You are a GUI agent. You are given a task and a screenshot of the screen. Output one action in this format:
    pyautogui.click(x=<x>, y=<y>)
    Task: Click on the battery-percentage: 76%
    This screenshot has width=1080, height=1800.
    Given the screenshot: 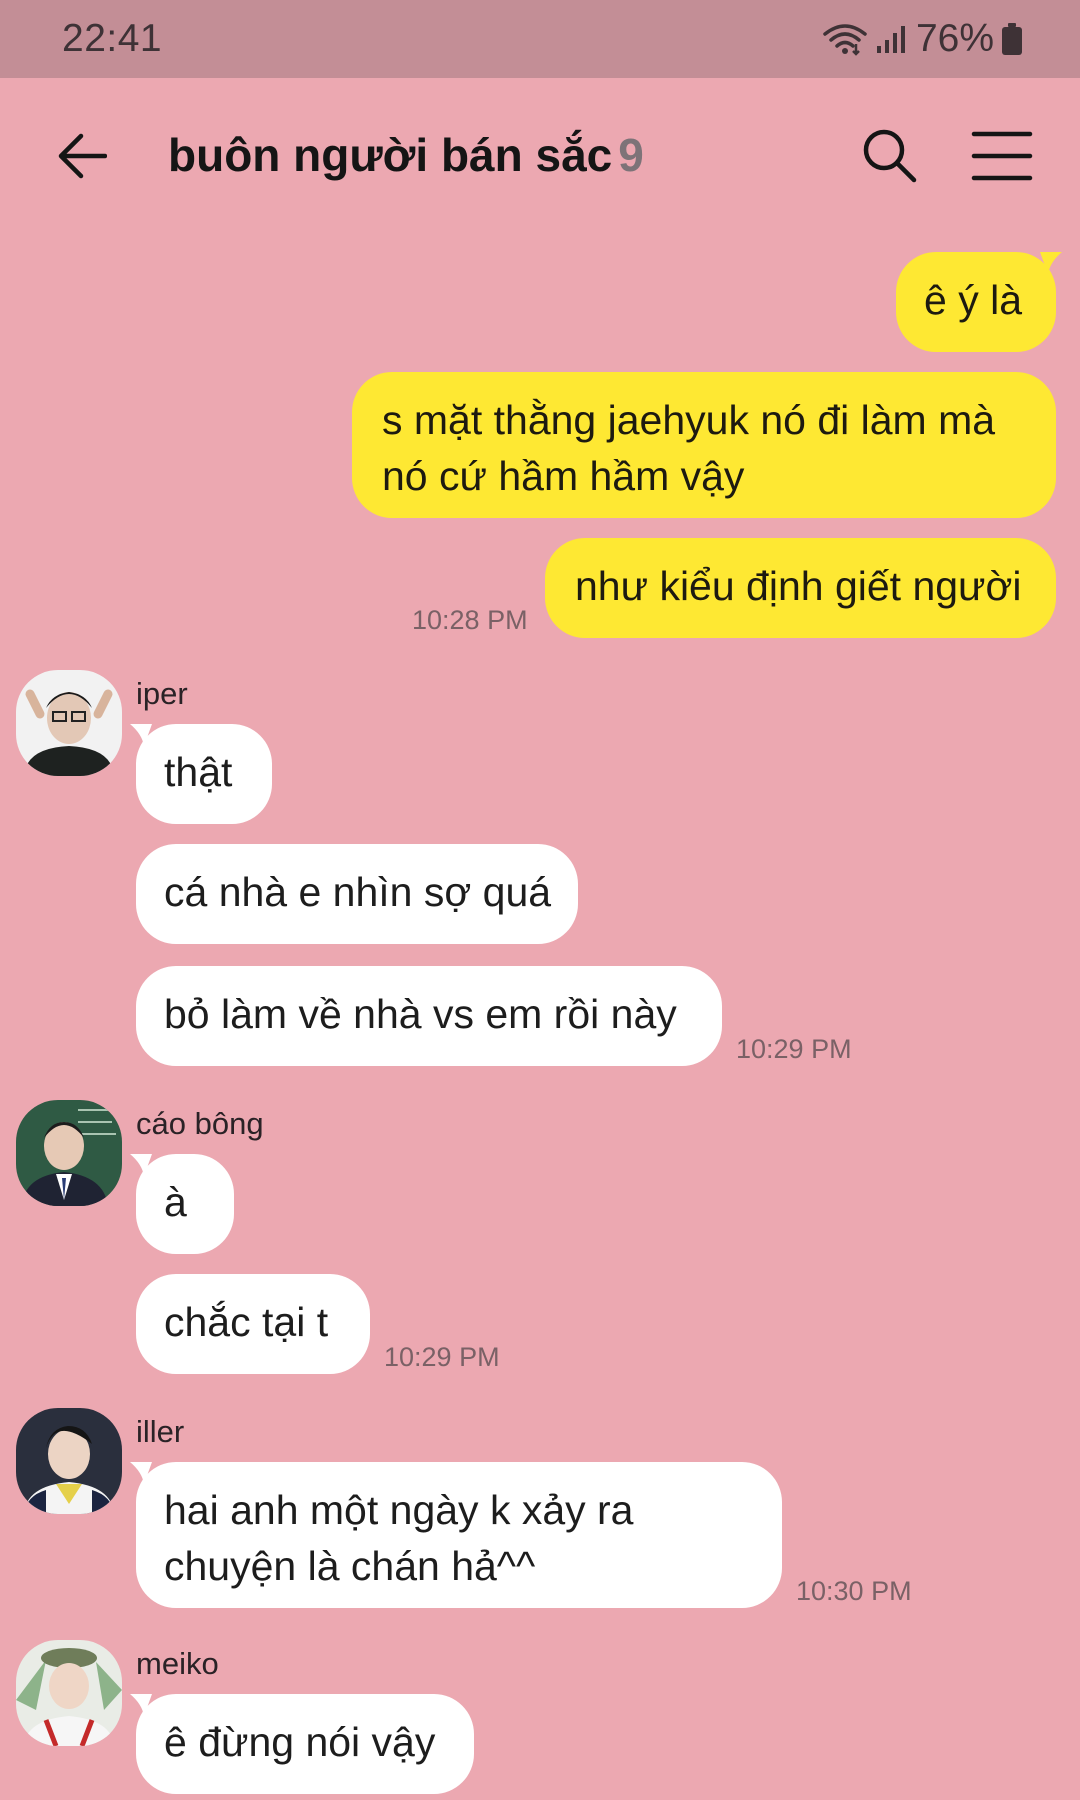 What is the action you would take?
    pyautogui.click(x=954, y=38)
    